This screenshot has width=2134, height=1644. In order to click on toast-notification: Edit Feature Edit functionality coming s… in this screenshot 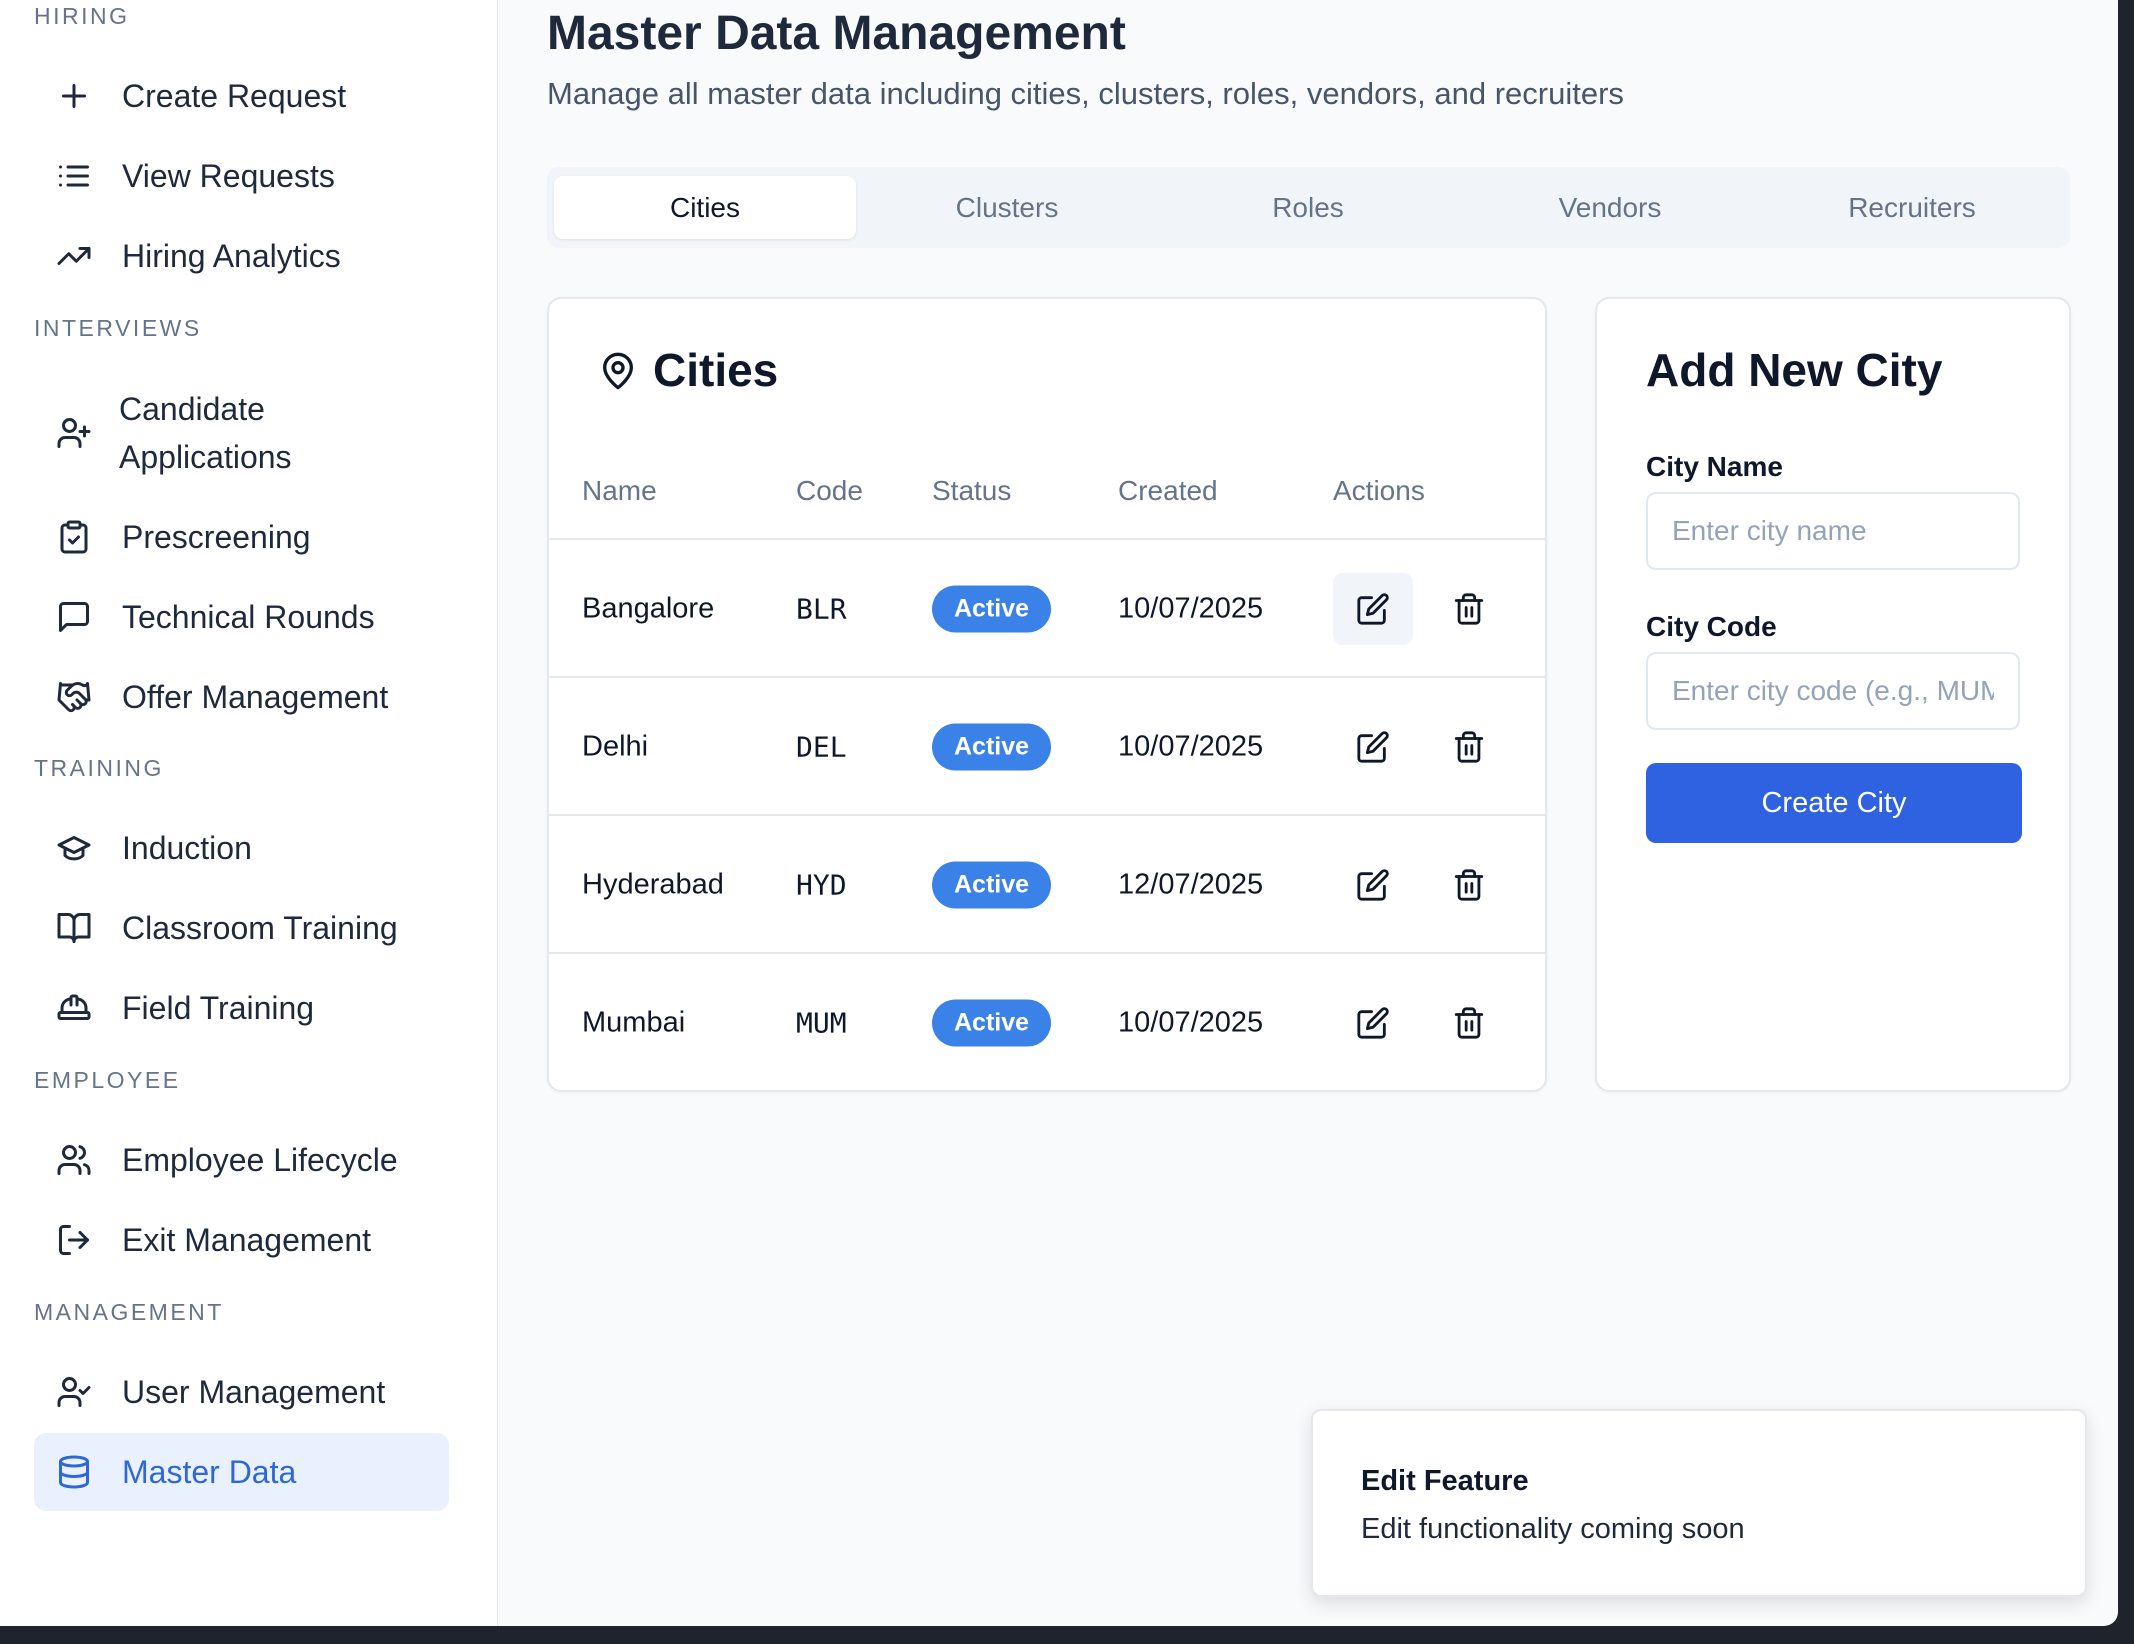, I will do `click(1699, 1503)`.